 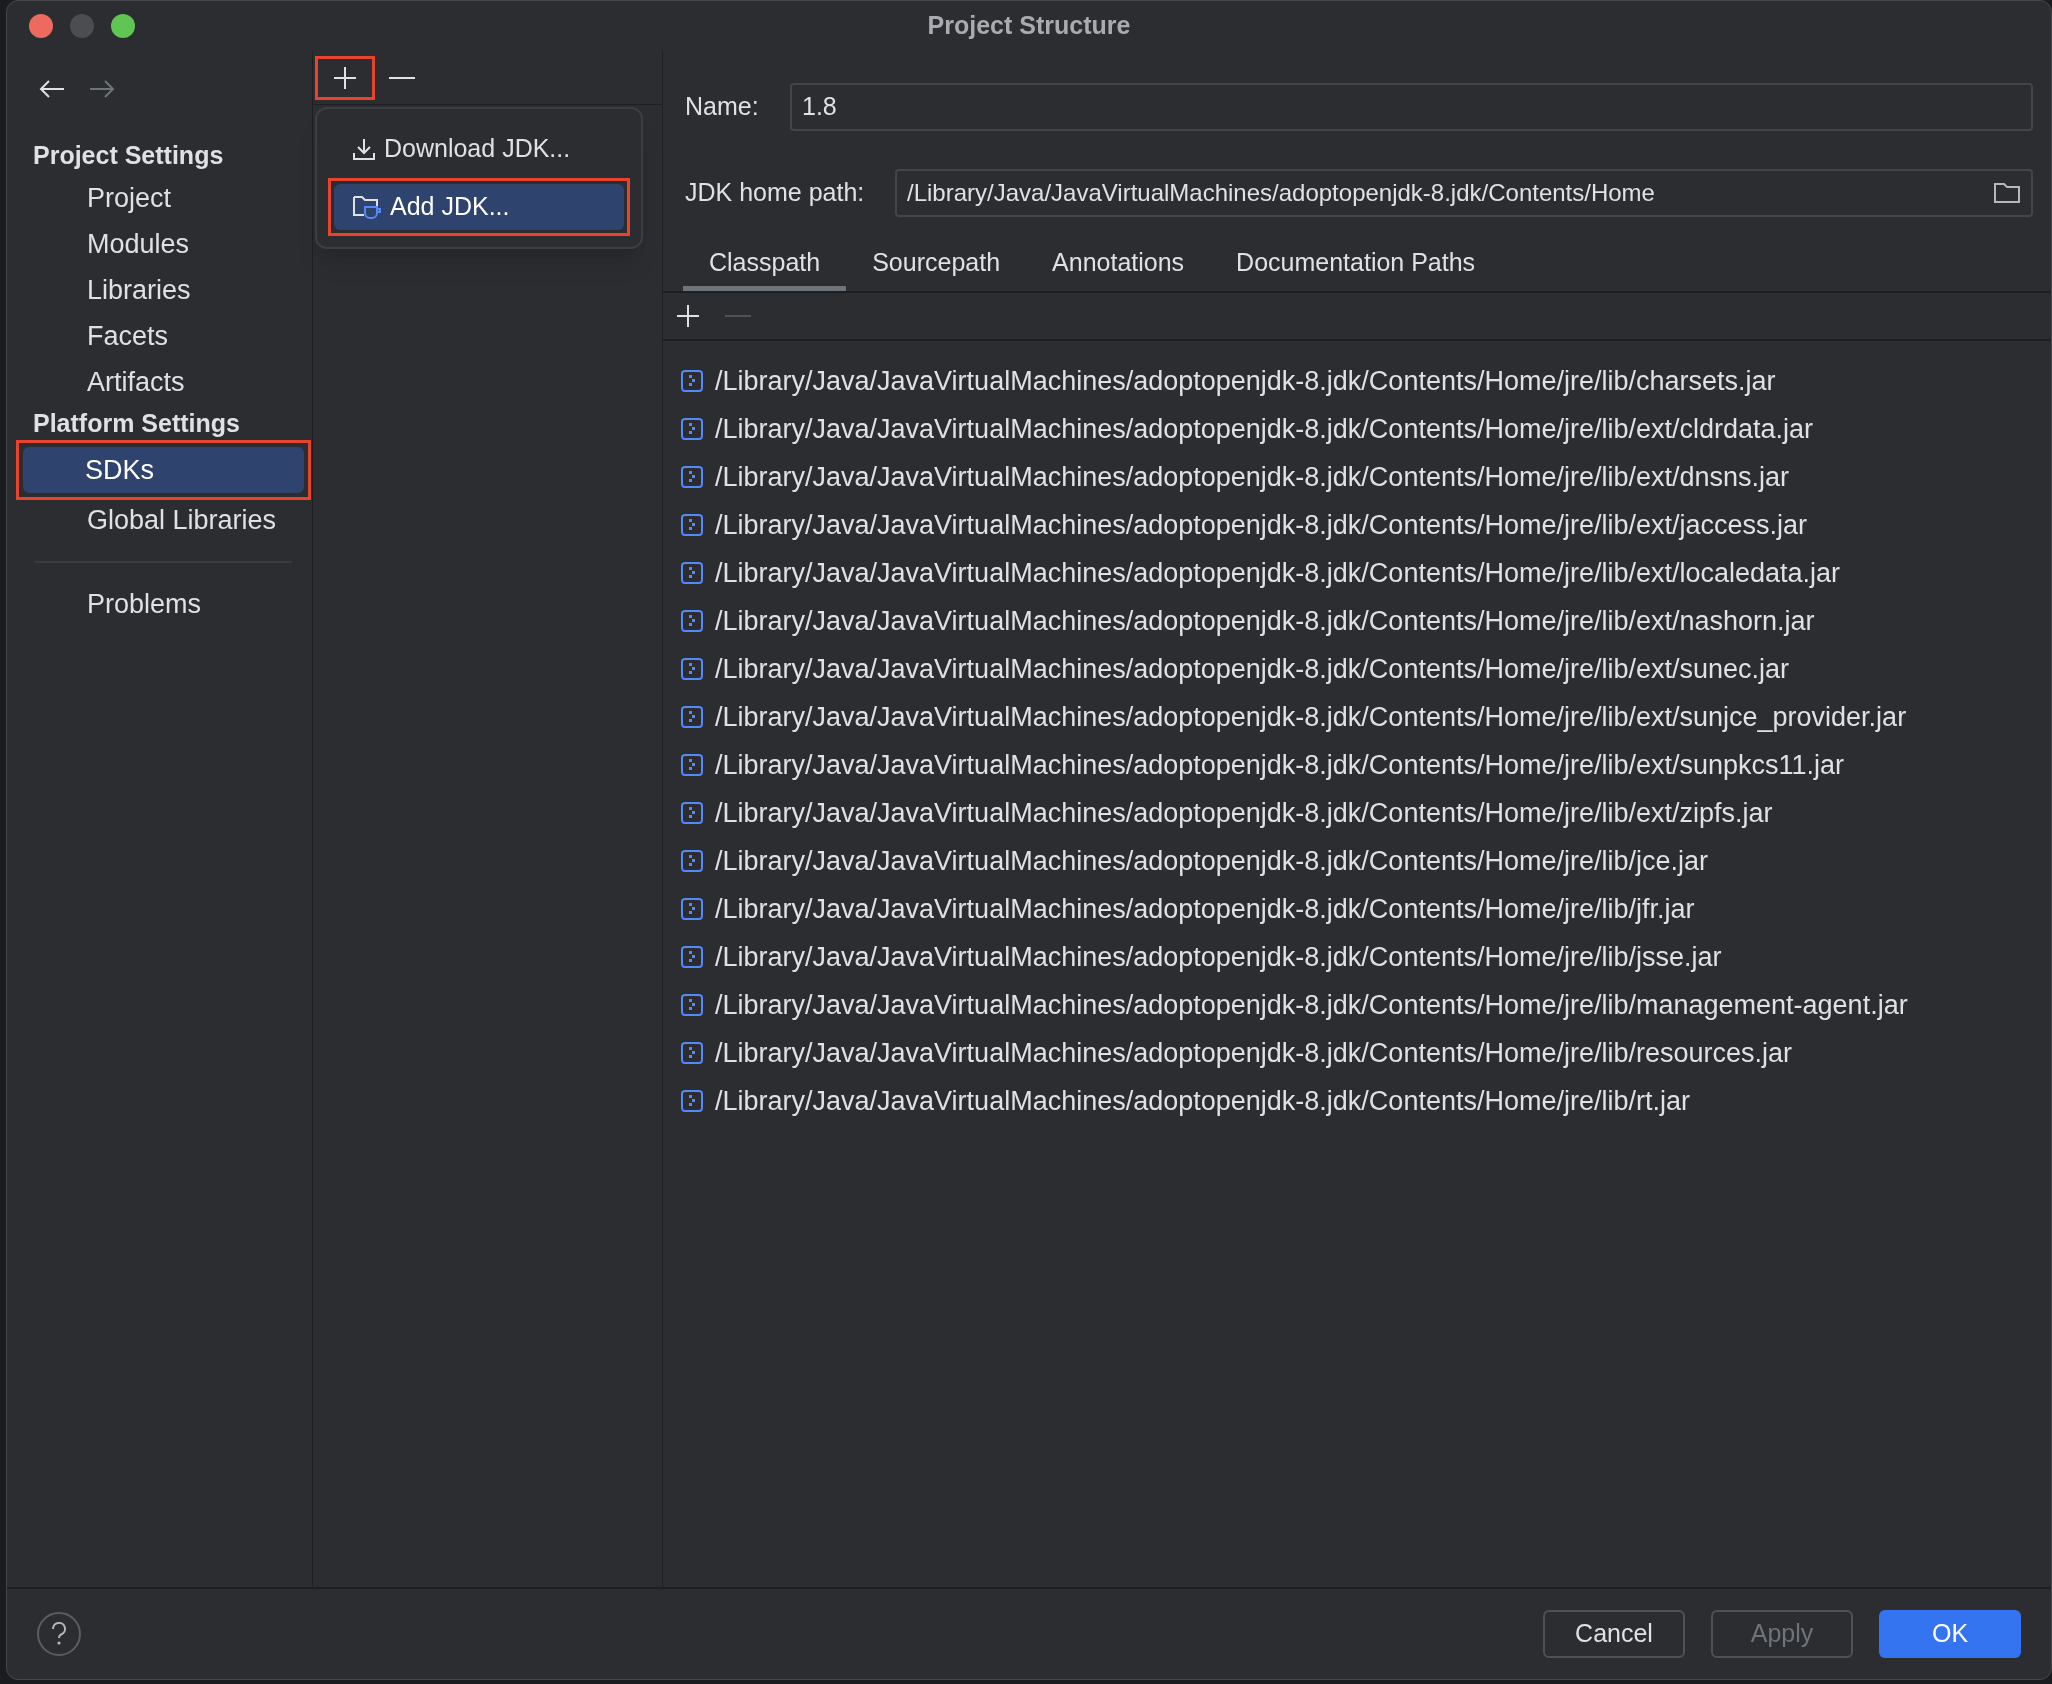 I want to click on dialog-button: OK, so click(x=1950, y=1634).